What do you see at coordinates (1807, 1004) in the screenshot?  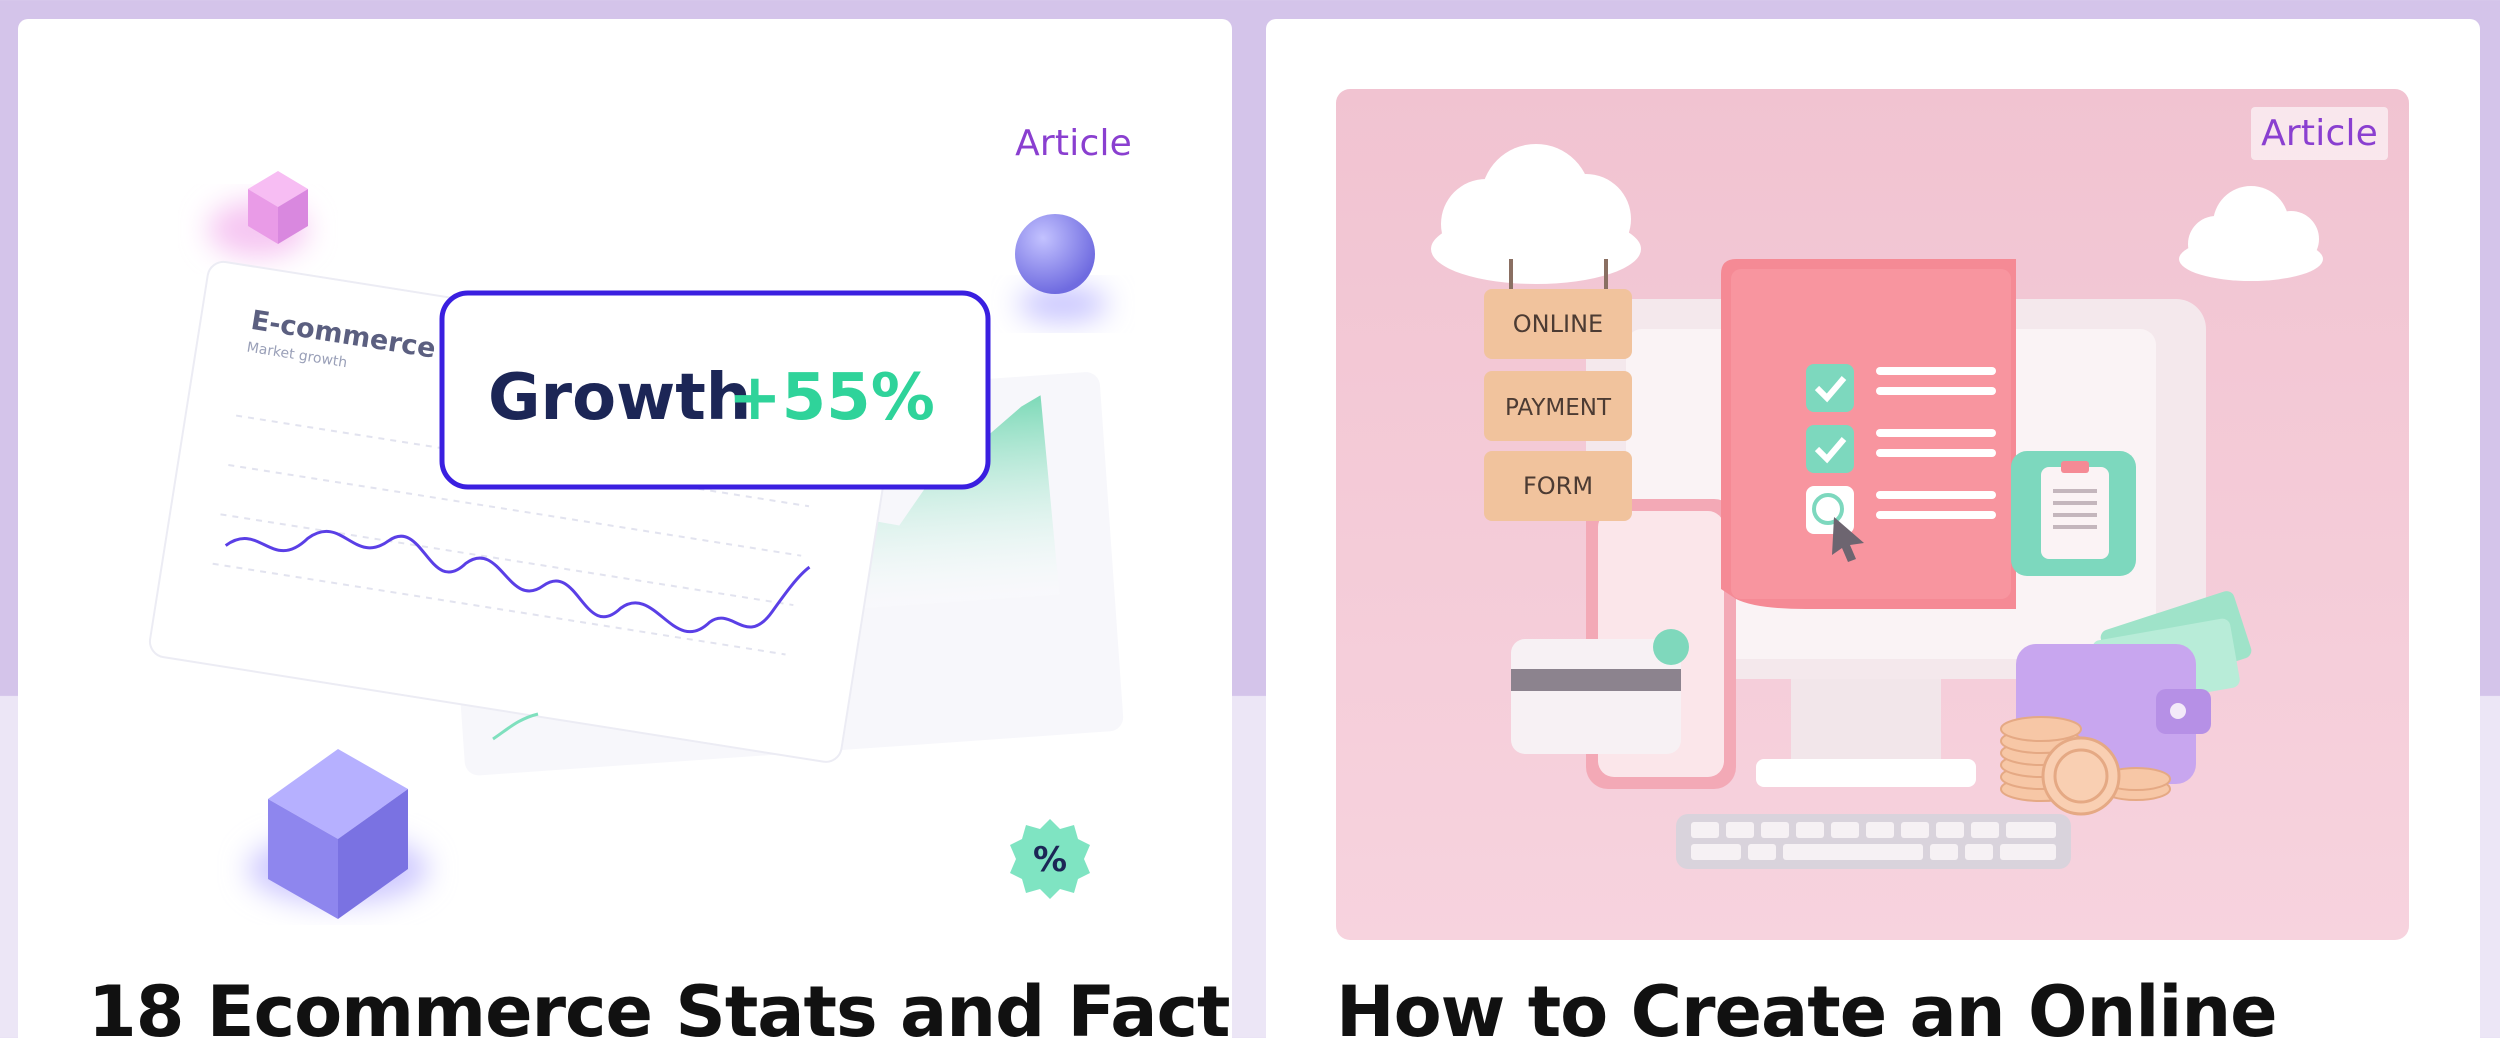 I see `article-title: How to Create an Online` at bounding box center [1807, 1004].